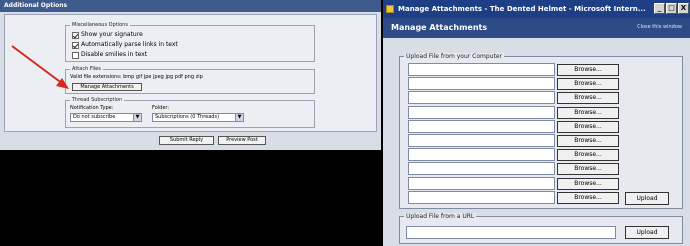  What do you see at coordinates (75, 45) in the screenshot?
I see `parse-links-checkbox` at bounding box center [75, 45].